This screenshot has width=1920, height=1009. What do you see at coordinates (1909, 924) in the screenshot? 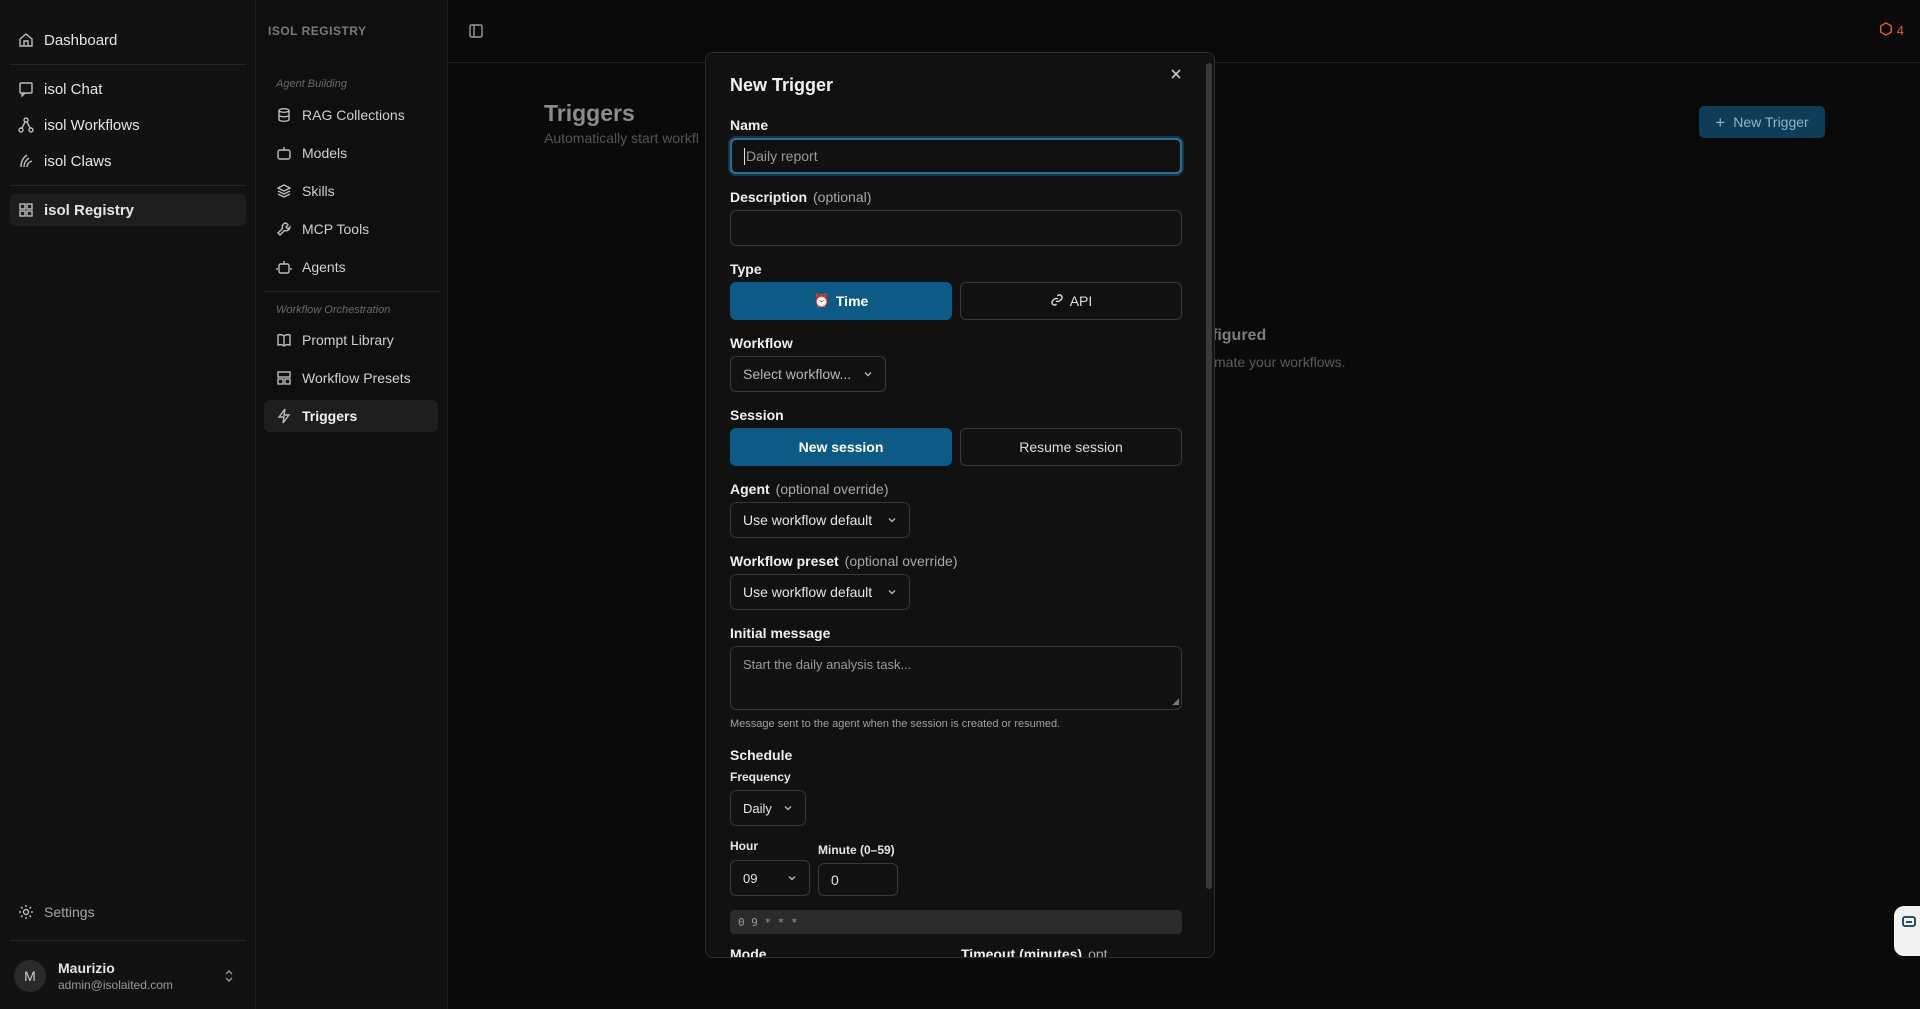
I see `chat-icon` at bounding box center [1909, 924].